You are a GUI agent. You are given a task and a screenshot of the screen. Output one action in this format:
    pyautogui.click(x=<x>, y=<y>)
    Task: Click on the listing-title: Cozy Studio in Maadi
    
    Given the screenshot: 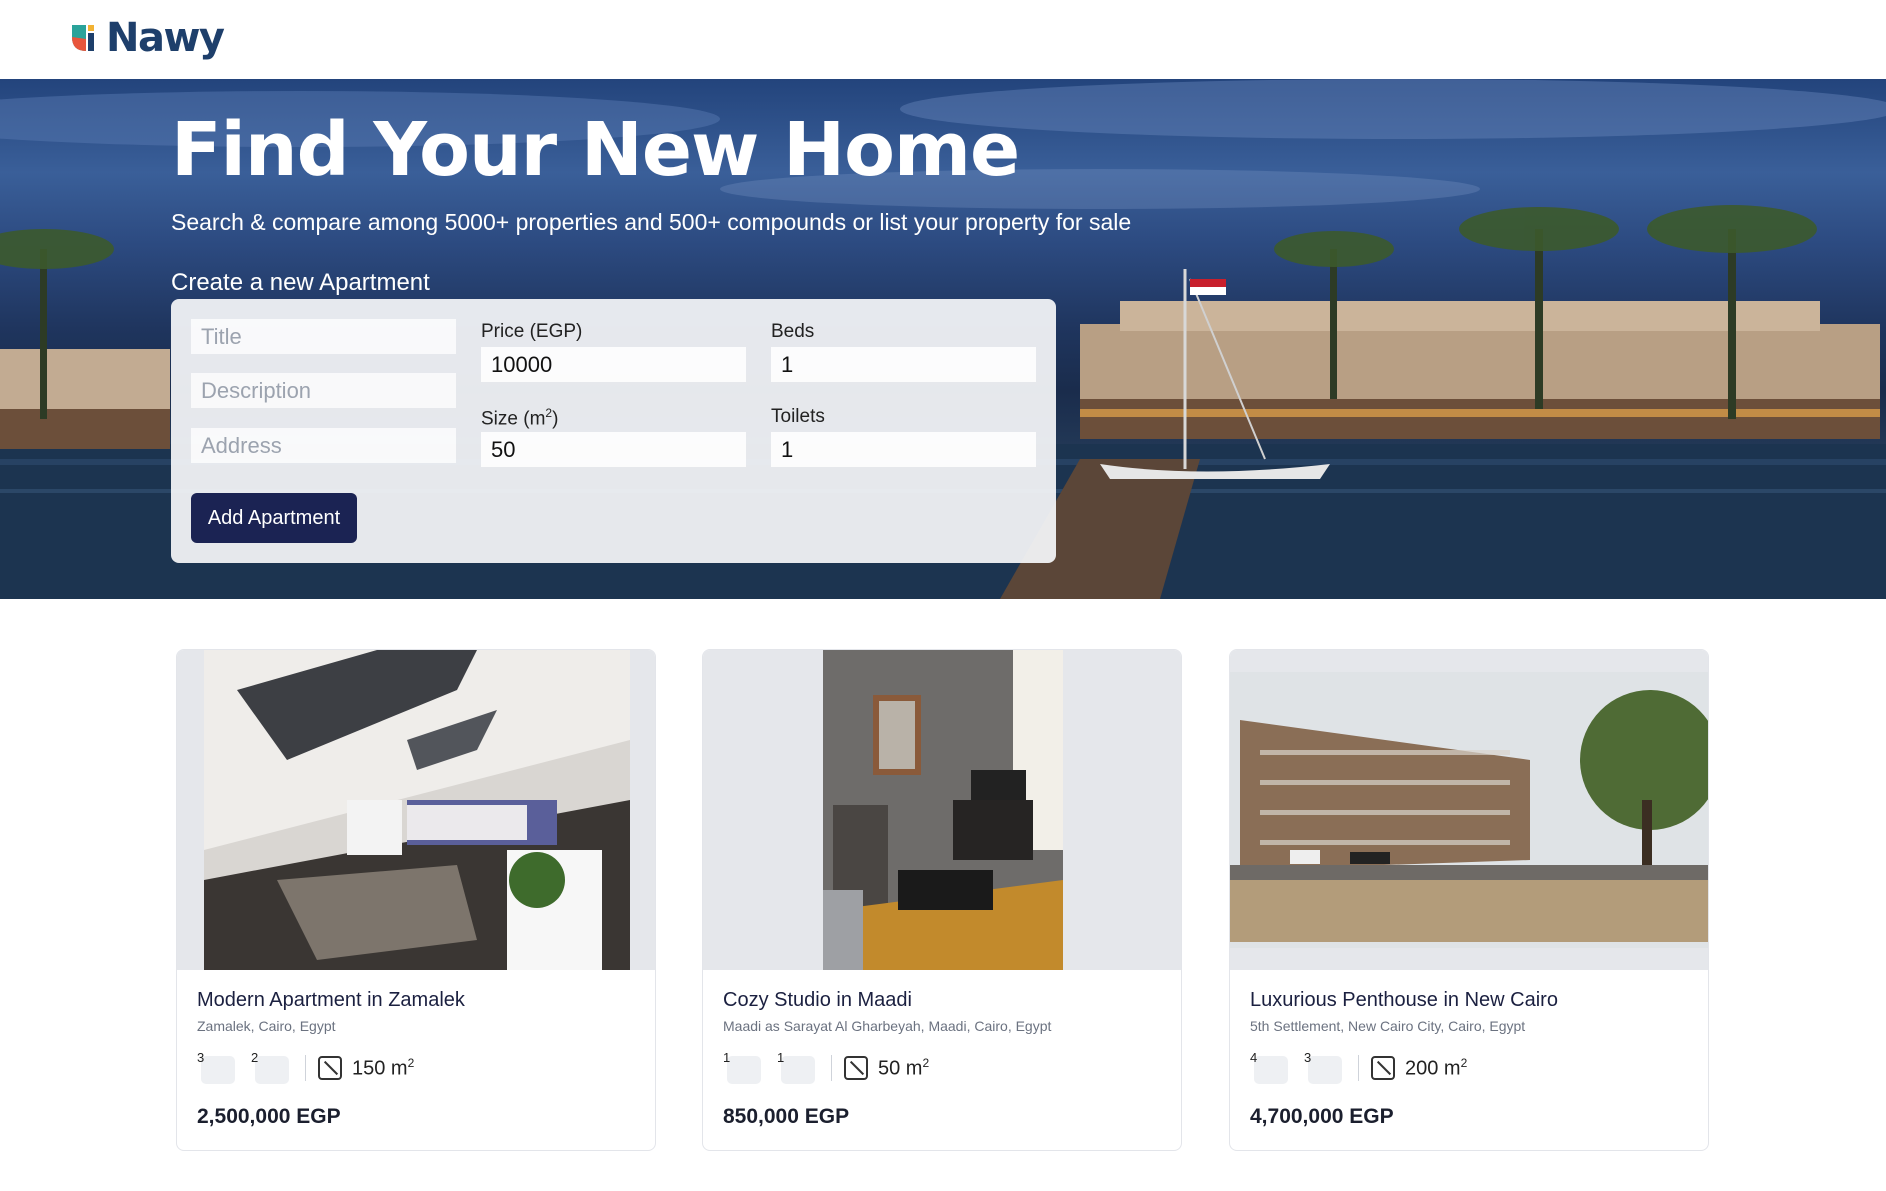 What is the action you would take?
    pyautogui.click(x=817, y=1000)
    